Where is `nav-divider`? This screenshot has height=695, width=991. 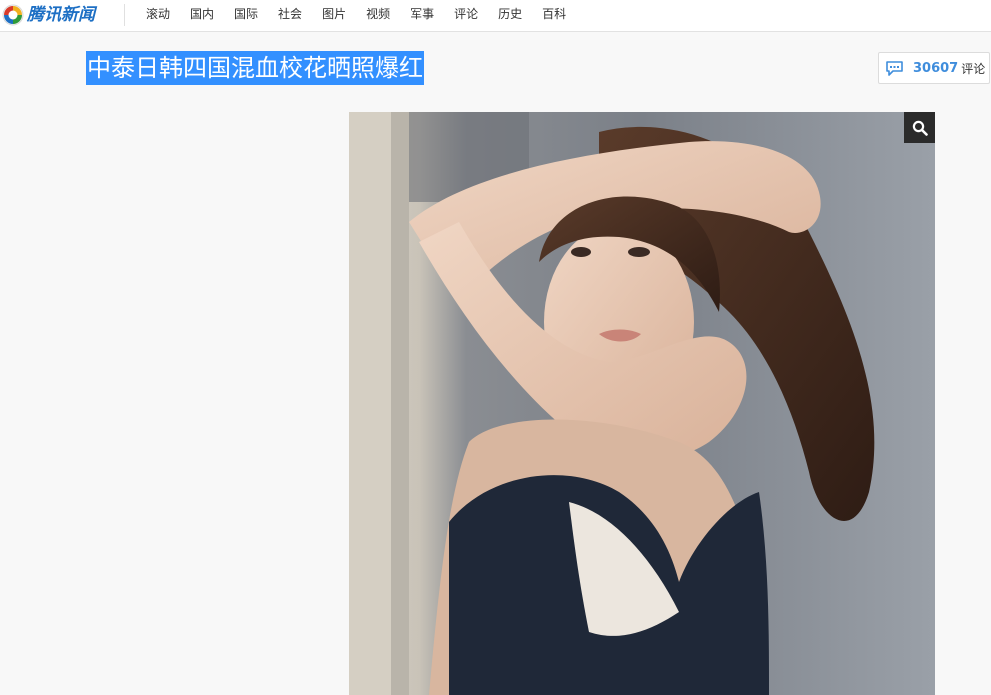 nav-divider is located at coordinates (124, 15).